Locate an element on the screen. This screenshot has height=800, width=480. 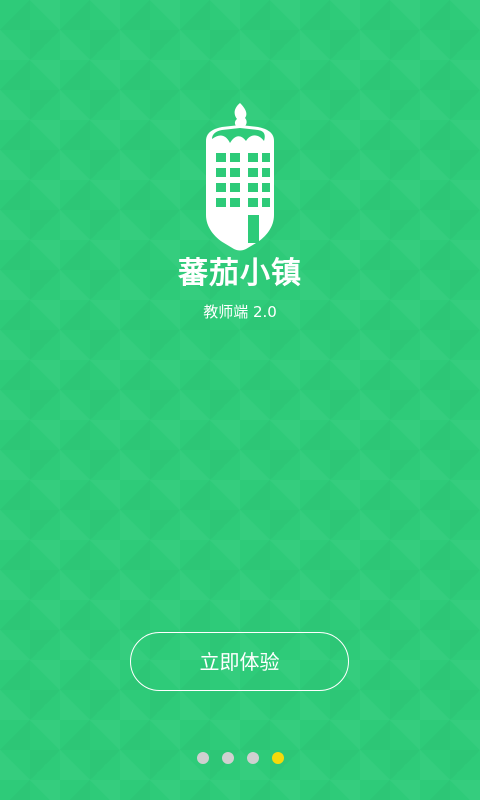
app-subtitle: 教师端 2.0 is located at coordinates (240, 312).